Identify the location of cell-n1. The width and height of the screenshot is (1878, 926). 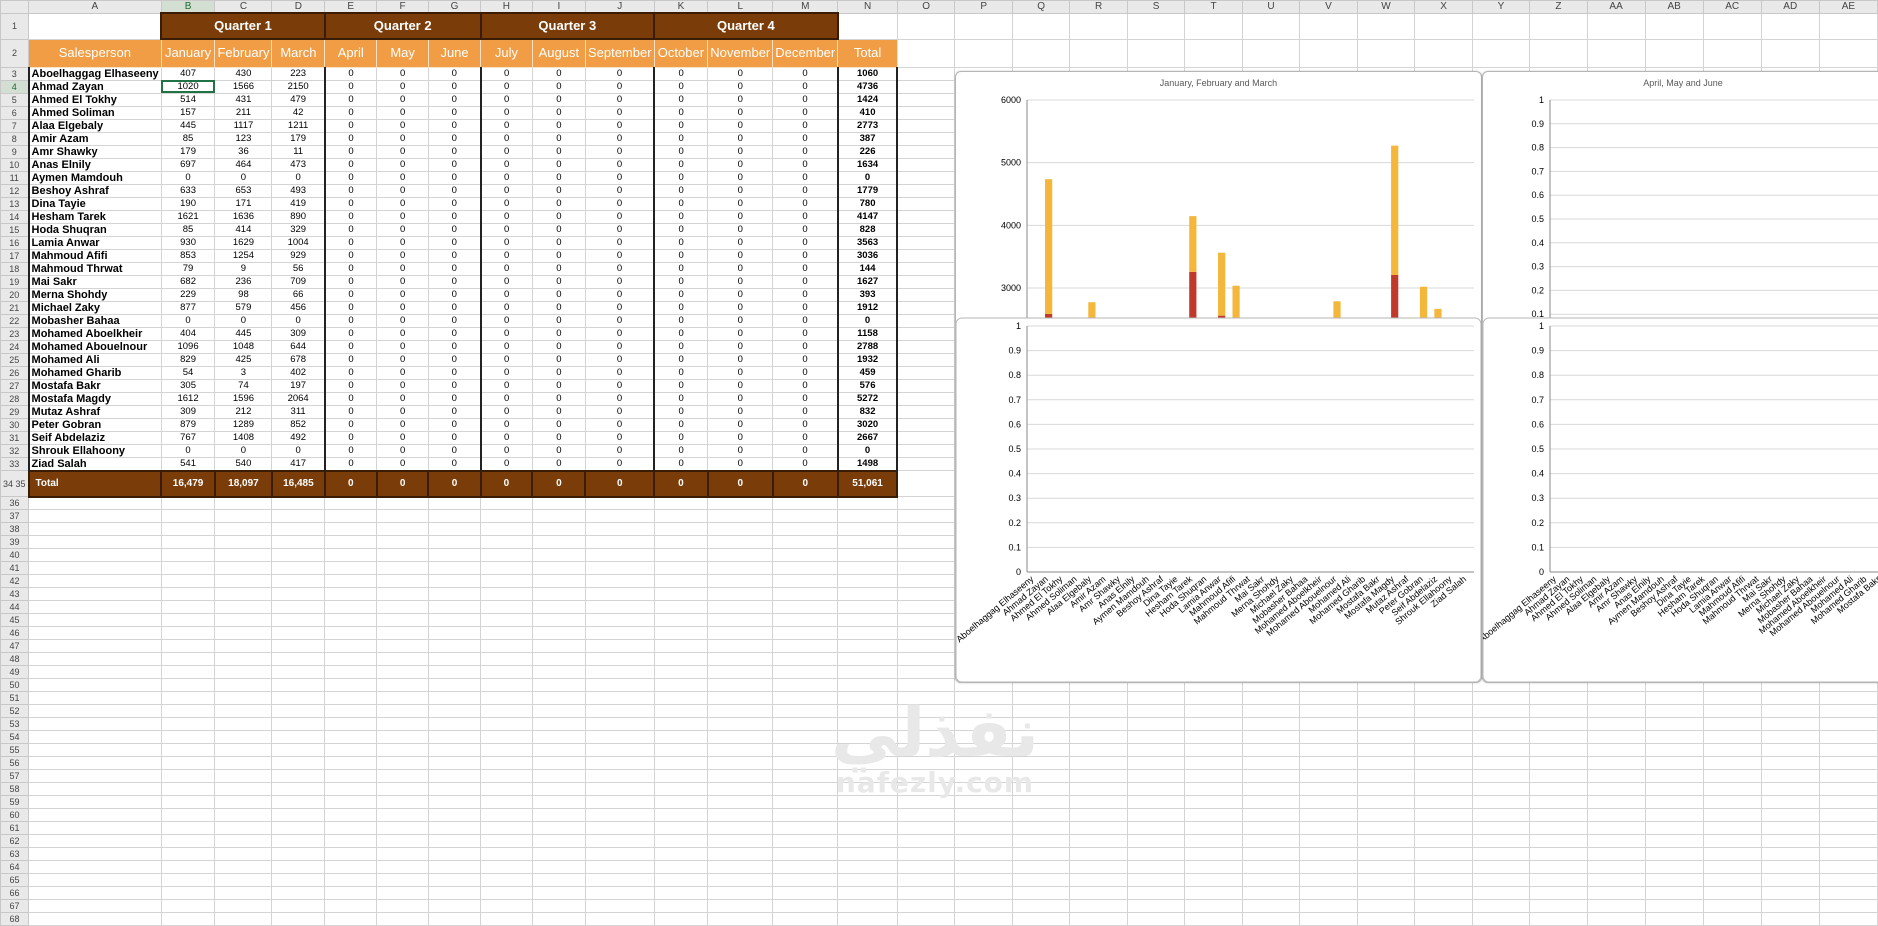
(868, 26).